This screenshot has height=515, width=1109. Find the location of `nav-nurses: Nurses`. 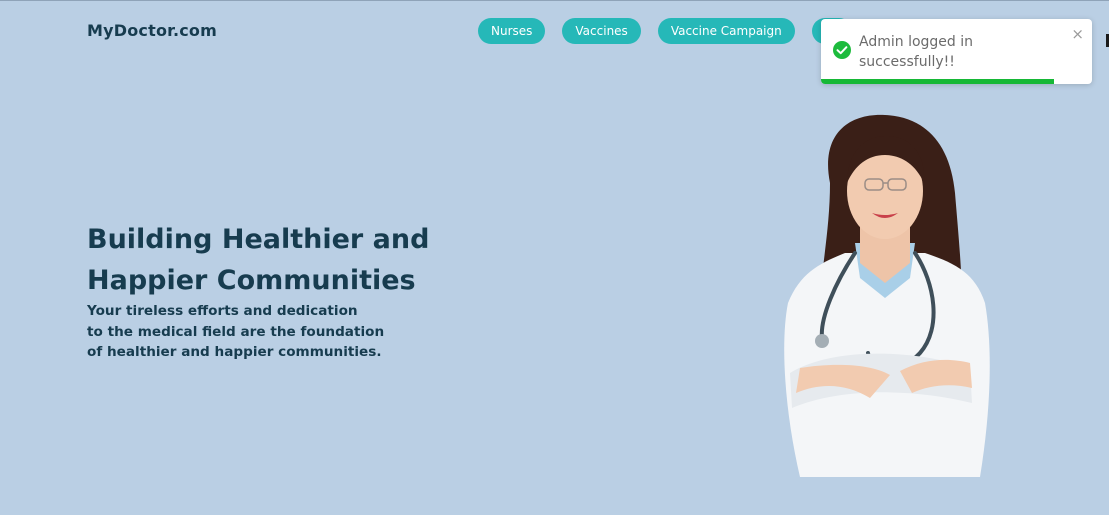

nav-nurses: Nurses is located at coordinates (512, 31).